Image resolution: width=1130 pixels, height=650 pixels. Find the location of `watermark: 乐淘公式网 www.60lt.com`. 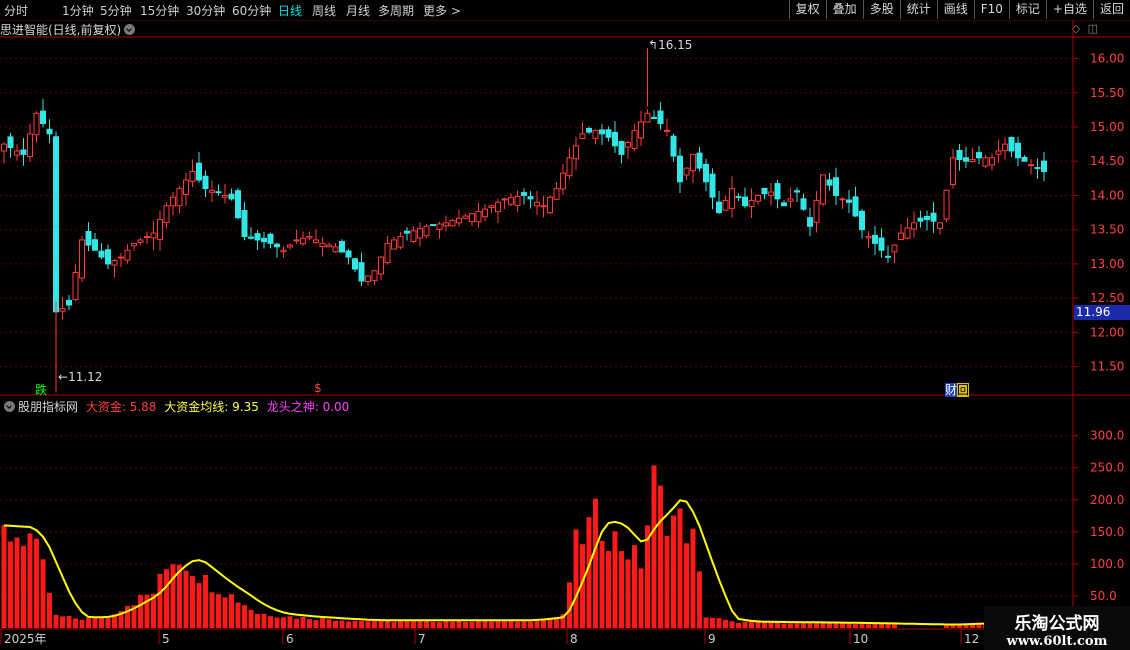

watermark: 乐淘公式网 www.60lt.com is located at coordinates (1057, 628).